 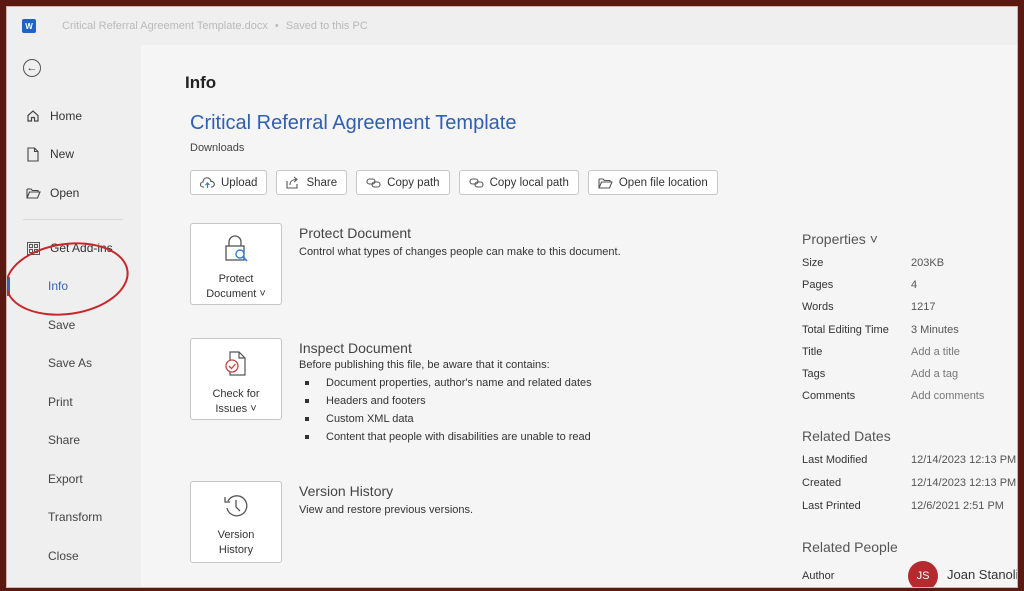 I want to click on add-title-field: Add a title, so click(x=935, y=354).